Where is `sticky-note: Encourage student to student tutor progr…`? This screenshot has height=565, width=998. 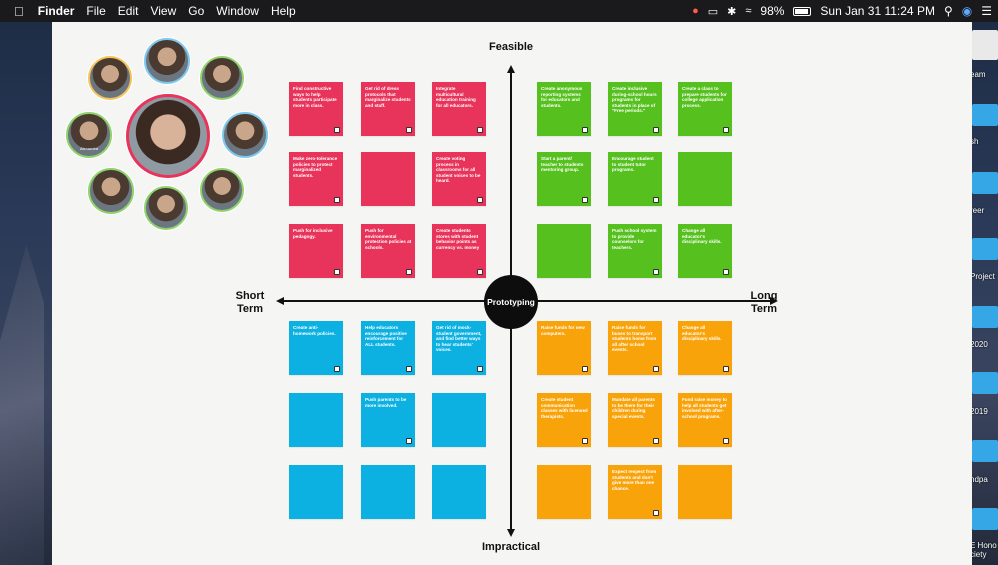 sticky-note: Encourage student to student tutor progr… is located at coordinates (635, 179).